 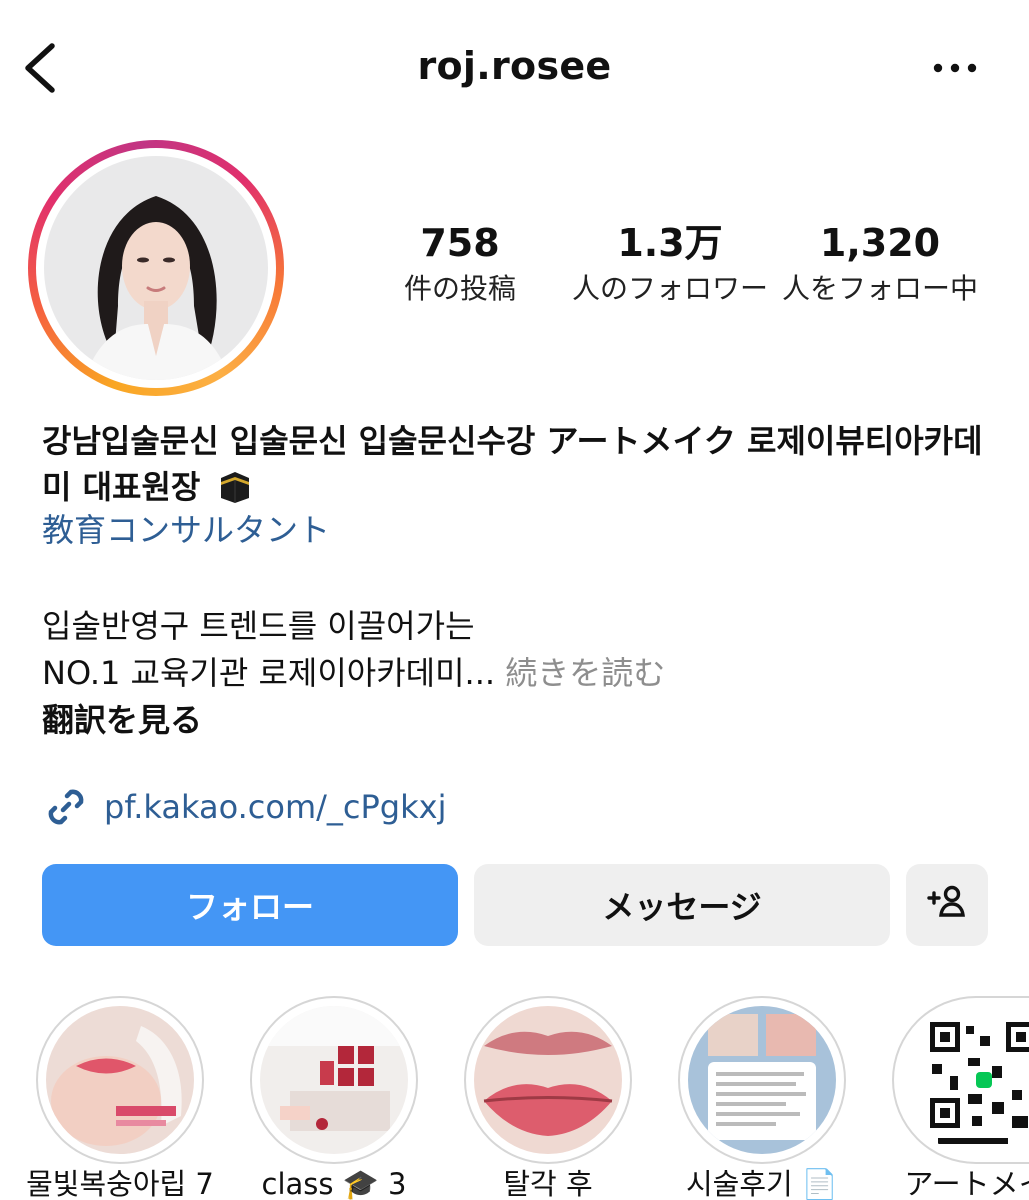 I want to click on following-label: 人をフォロー中, so click(x=879, y=288).